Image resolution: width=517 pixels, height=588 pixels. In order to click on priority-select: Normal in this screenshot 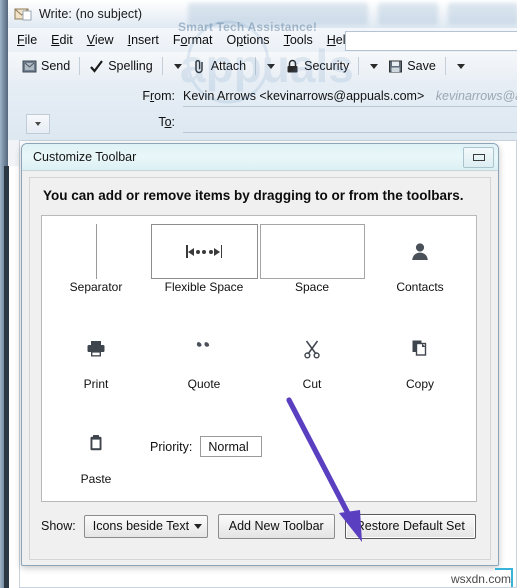, I will do `click(231, 446)`.